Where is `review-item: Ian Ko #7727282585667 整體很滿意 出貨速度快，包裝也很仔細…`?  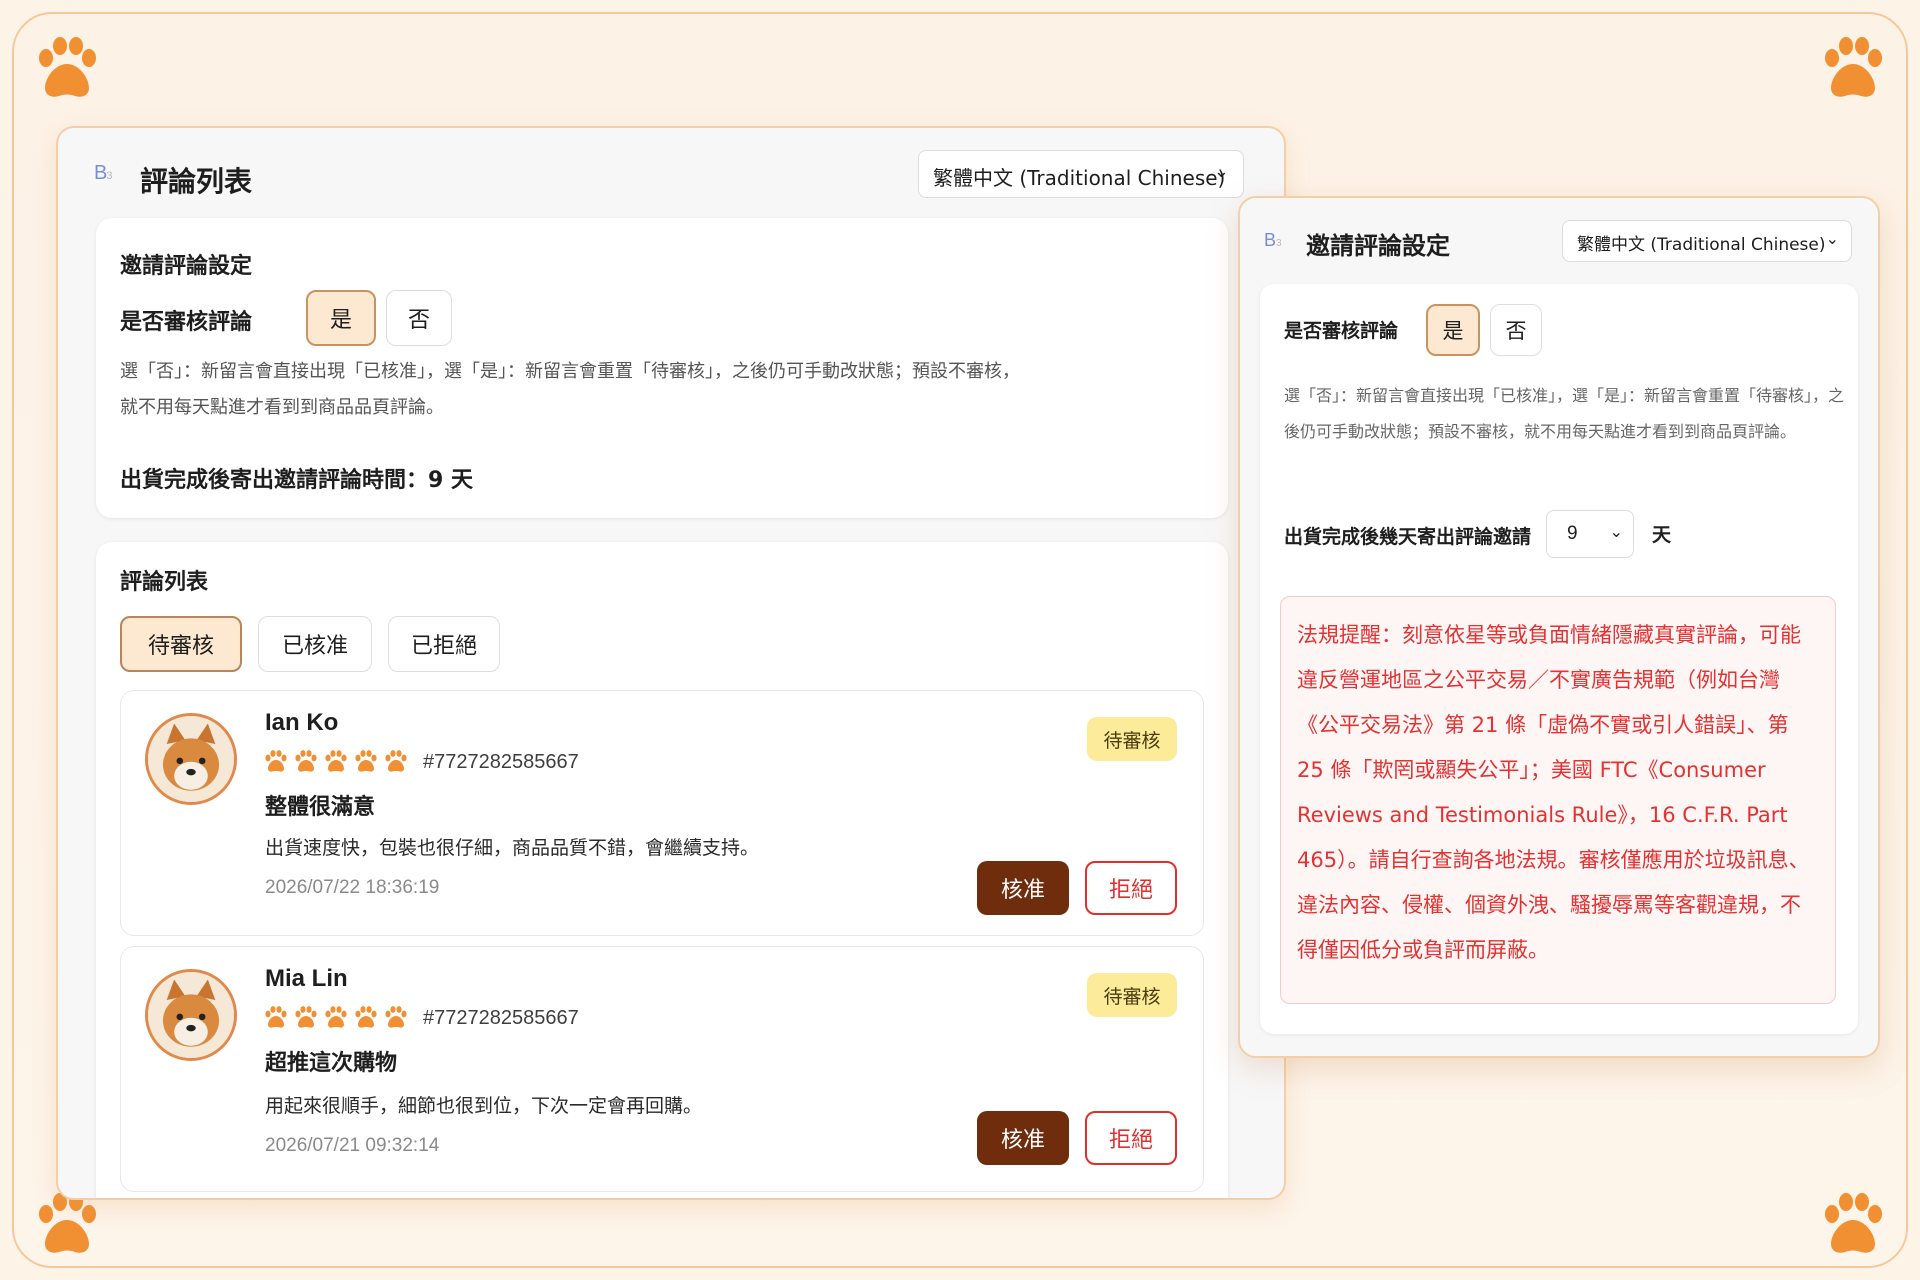
review-item: Ian Ko #7727282585667 整體很滿意 出貨速度快，包裝也很仔細… is located at coordinates (662, 813).